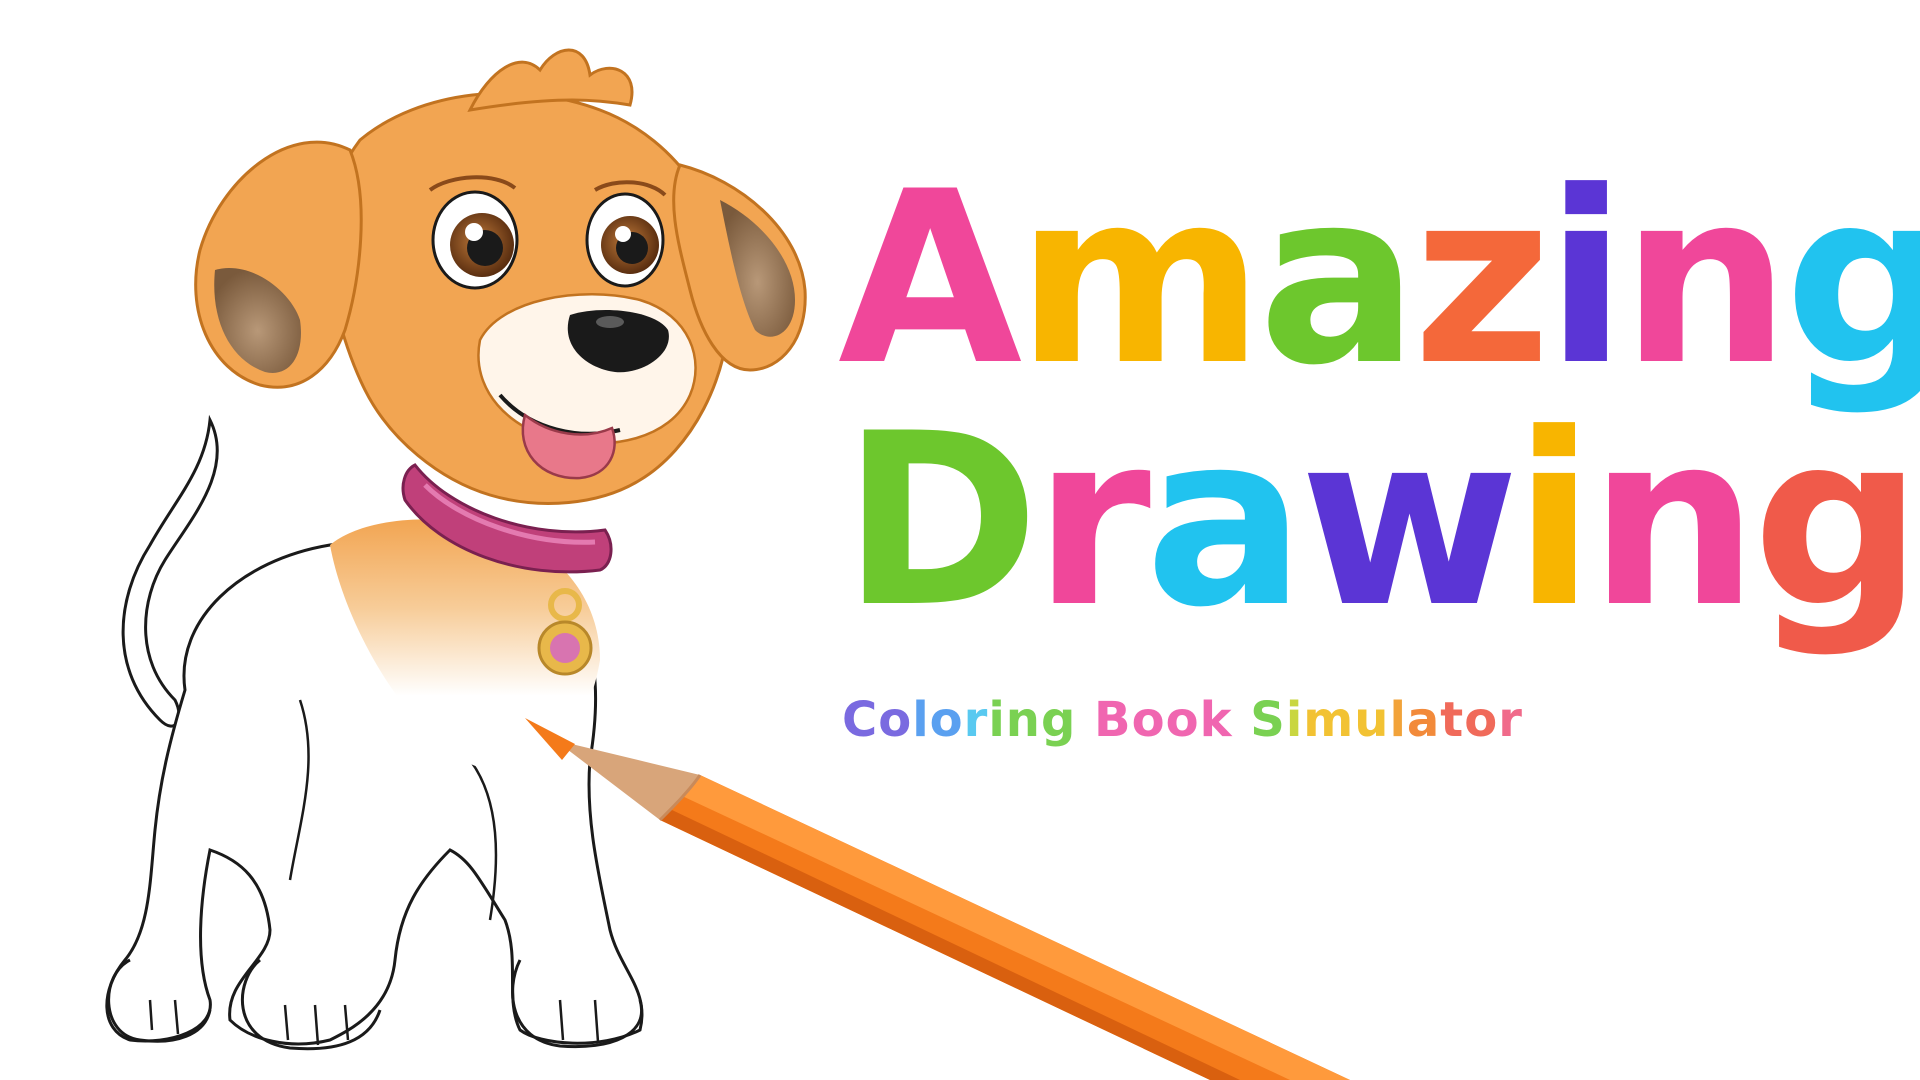 This screenshot has width=1920, height=1080. What do you see at coordinates (1452, 720) in the screenshot?
I see `subtitle-letter: t` at bounding box center [1452, 720].